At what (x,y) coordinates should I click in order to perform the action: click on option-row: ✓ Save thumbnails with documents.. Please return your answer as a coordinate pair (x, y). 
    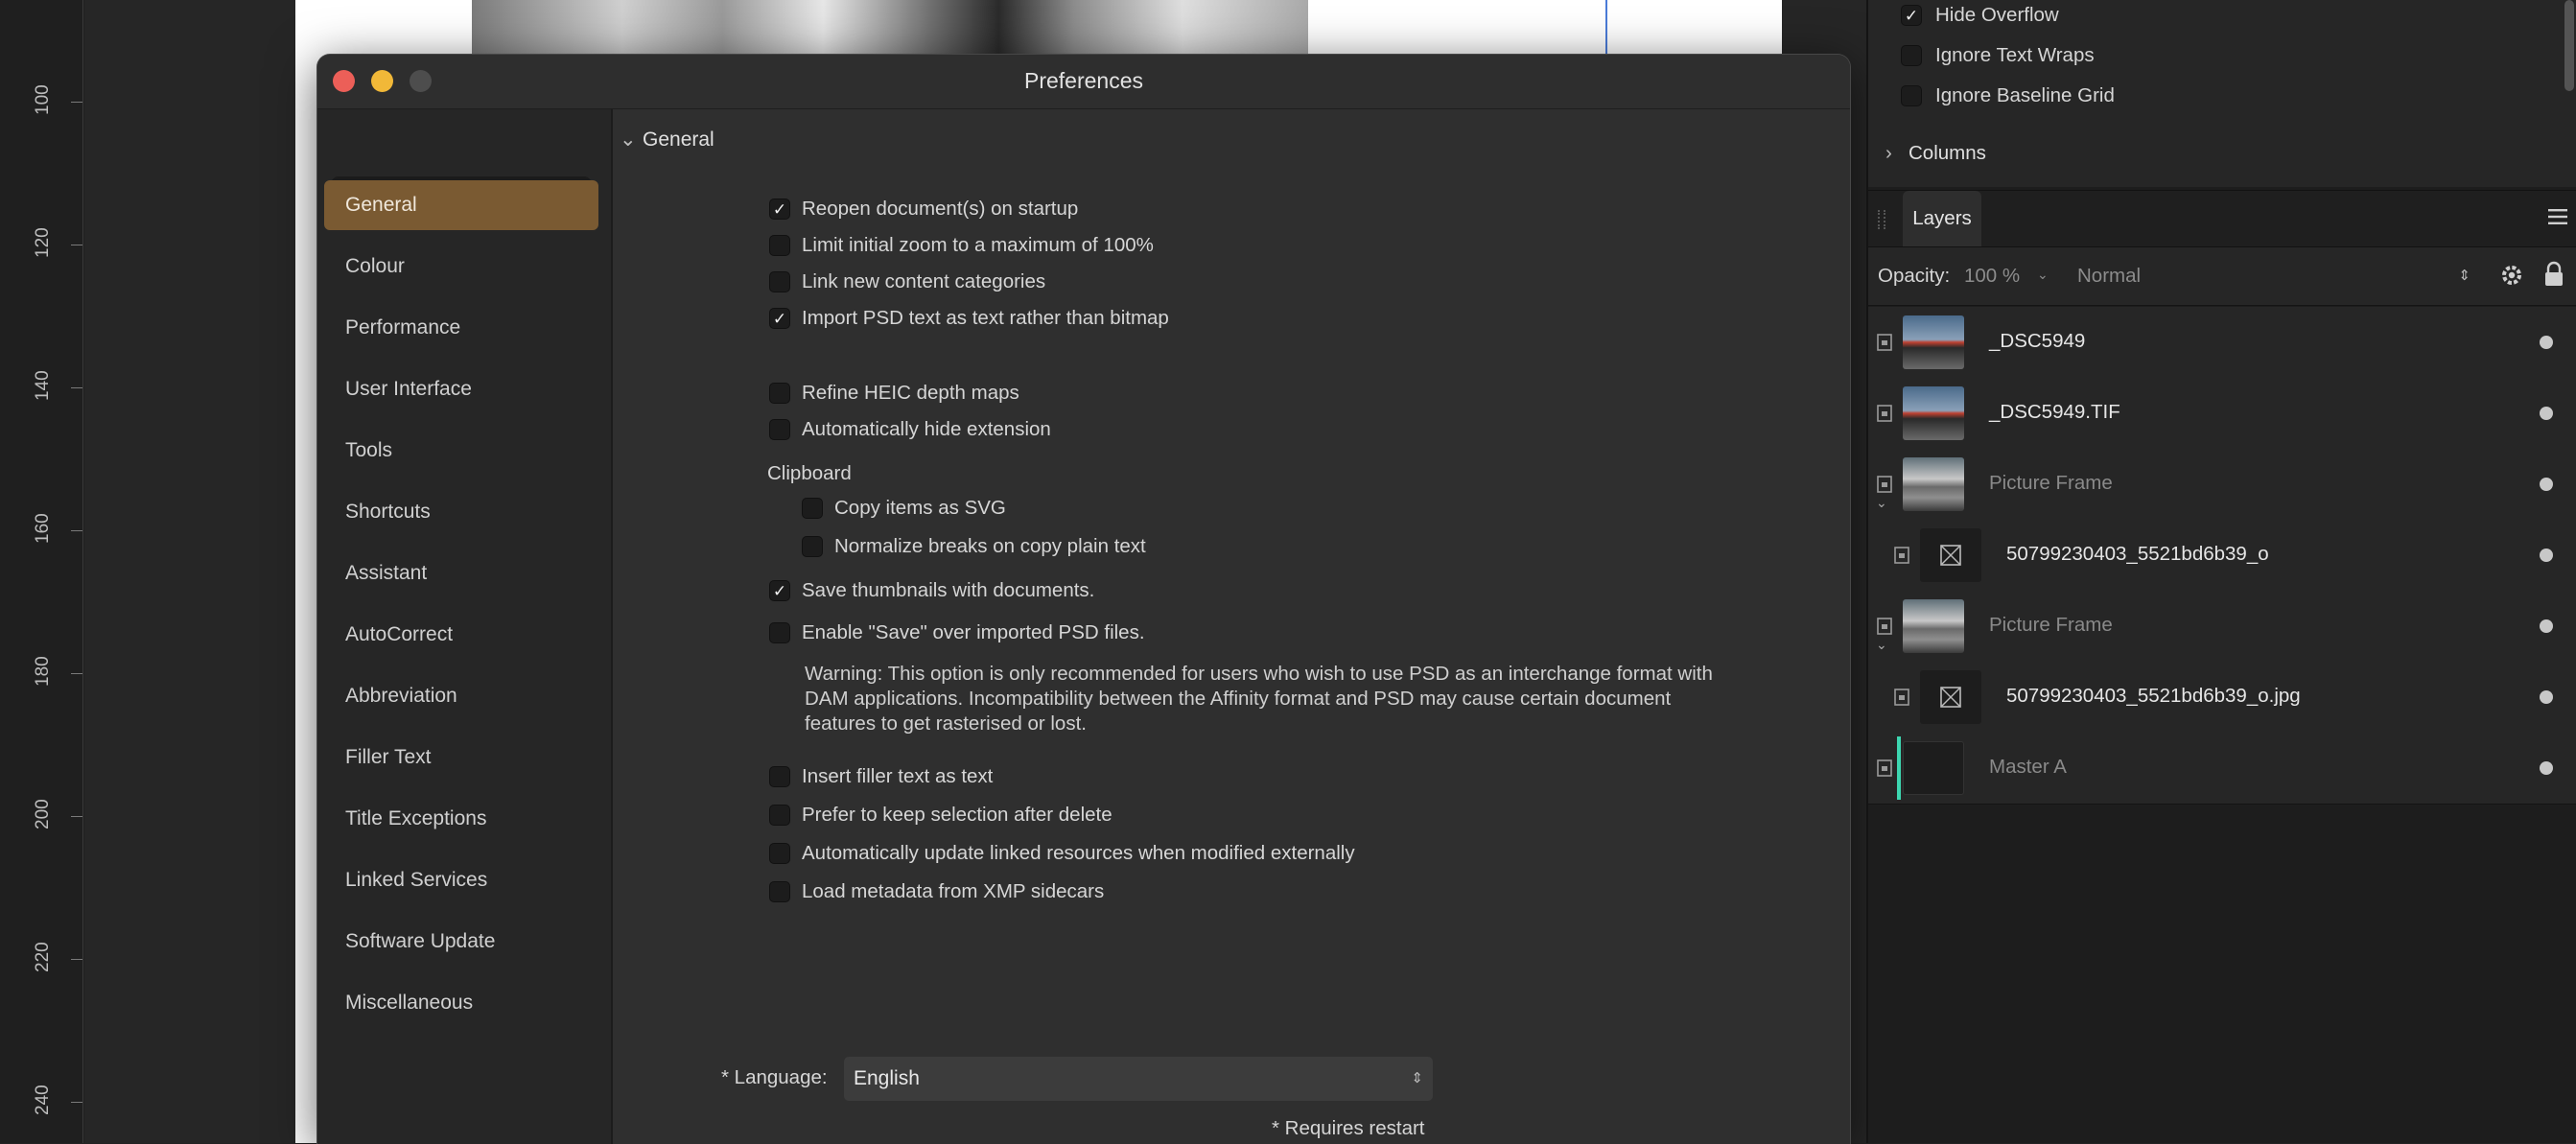
    Looking at the image, I should click on (931, 591).